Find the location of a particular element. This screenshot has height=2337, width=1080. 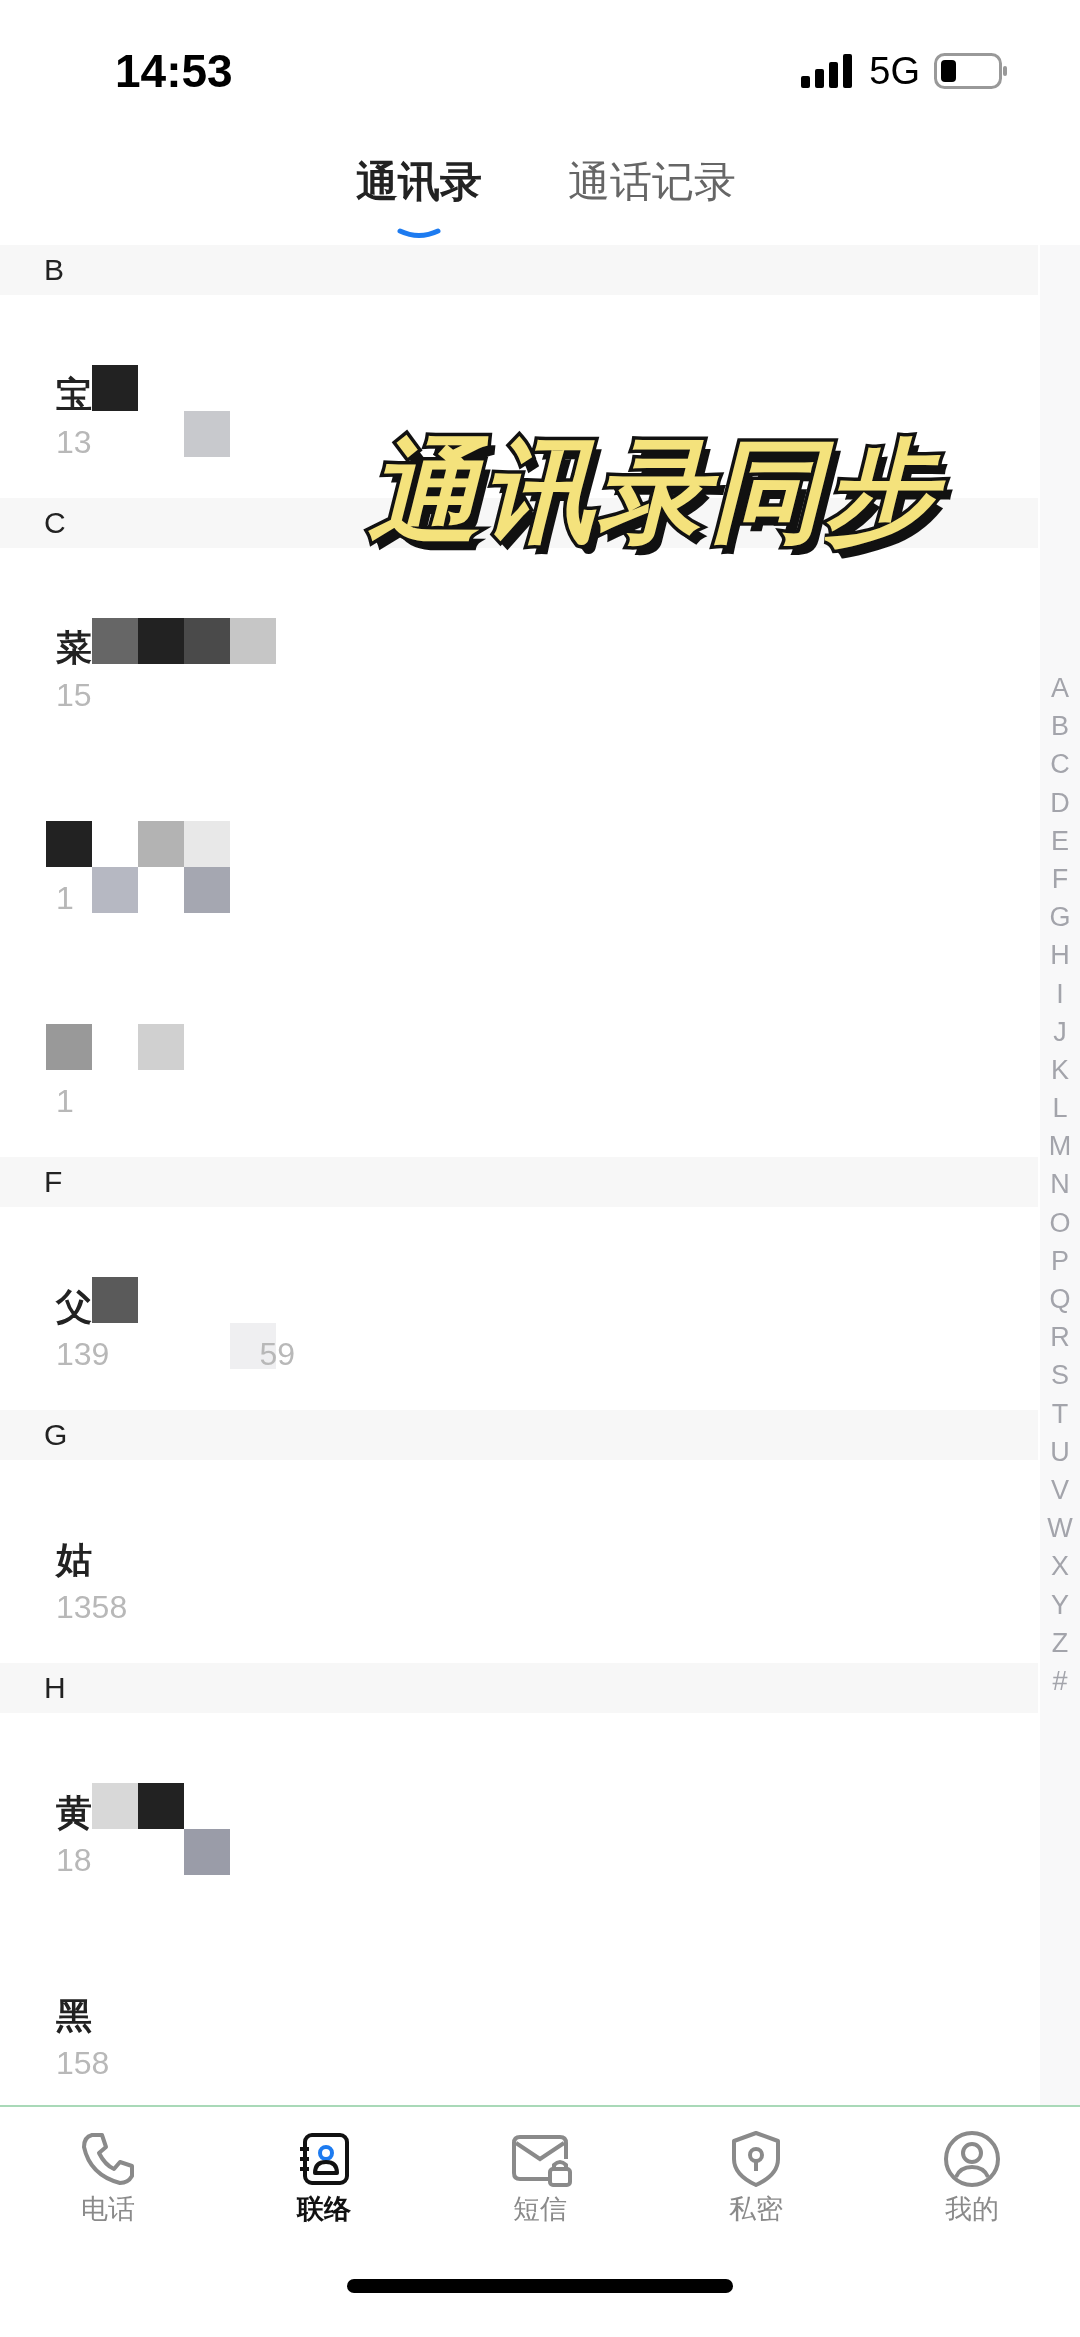

index-letter: I is located at coordinates (1060, 993).